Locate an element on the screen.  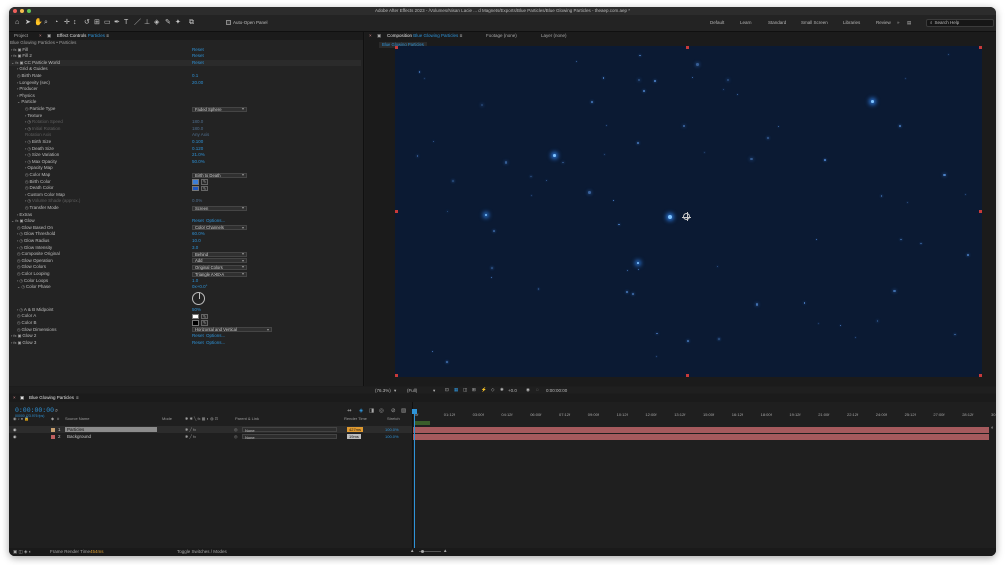
layer-name: Background is located at coordinates (111, 436).